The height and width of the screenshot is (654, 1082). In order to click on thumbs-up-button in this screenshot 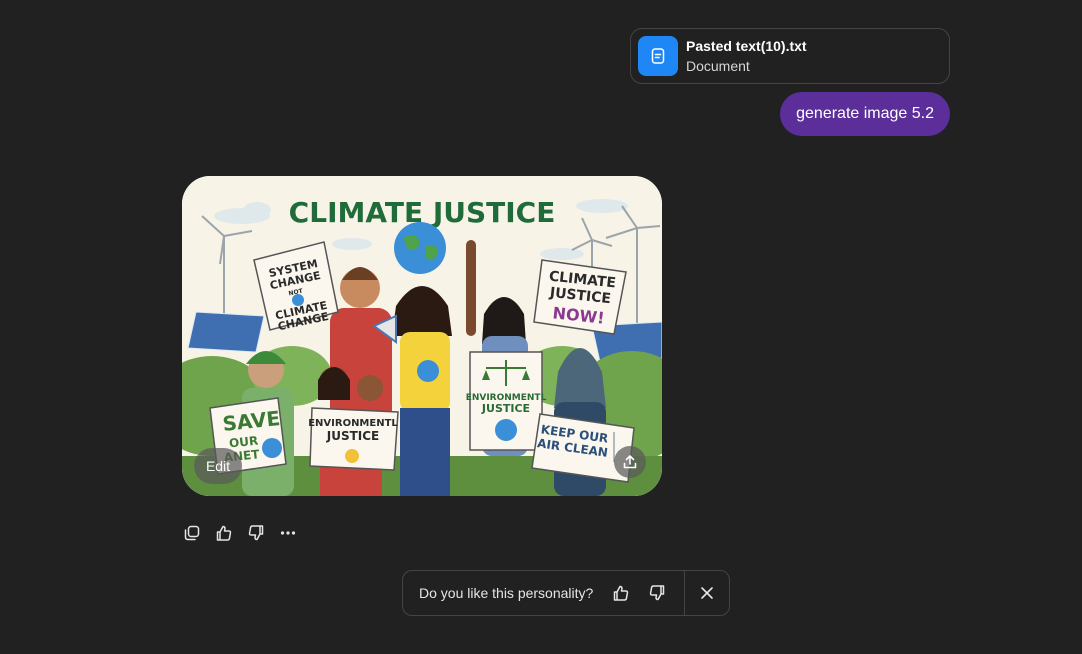, I will do `click(224, 533)`.